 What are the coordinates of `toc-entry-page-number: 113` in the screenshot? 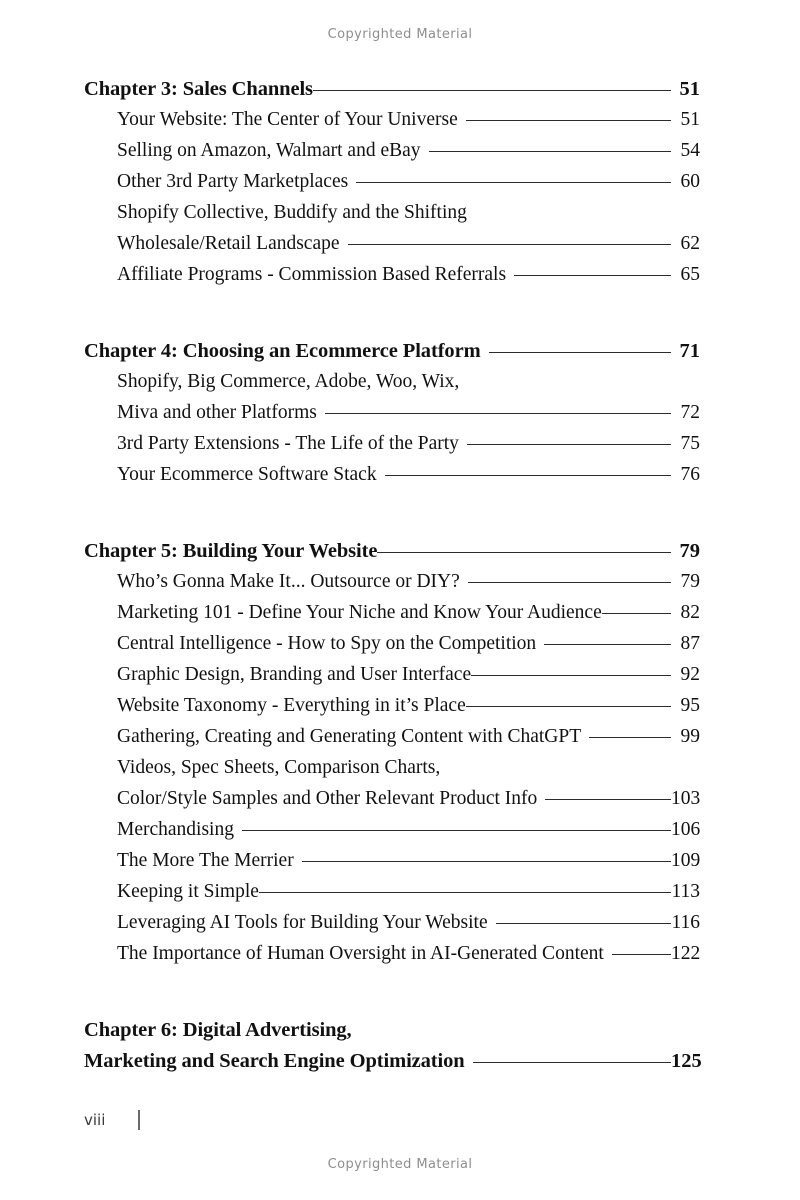 It's located at (685, 891).